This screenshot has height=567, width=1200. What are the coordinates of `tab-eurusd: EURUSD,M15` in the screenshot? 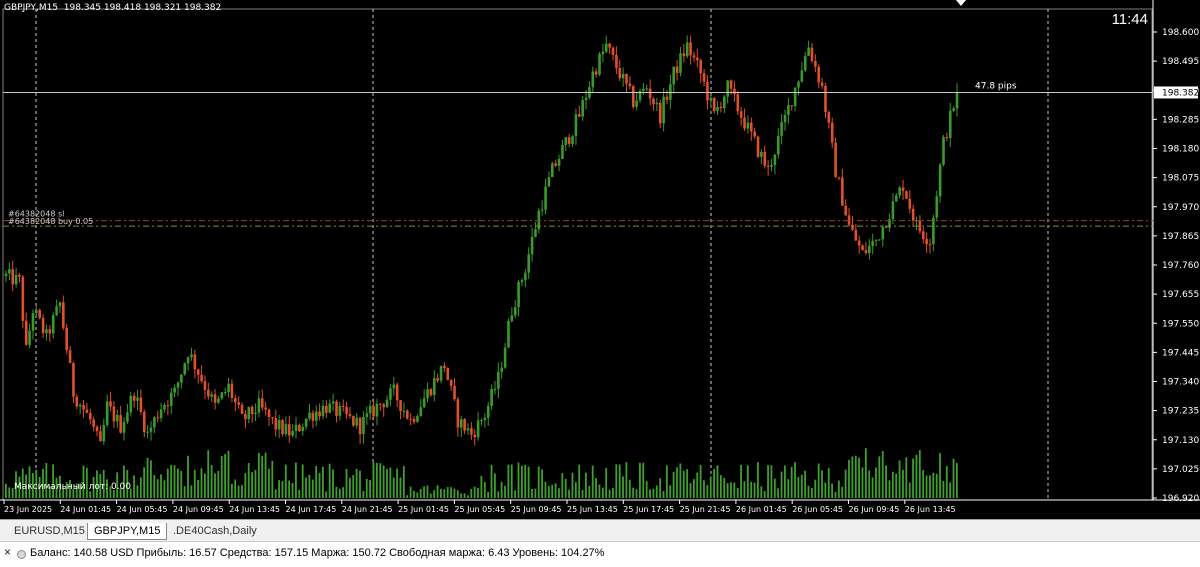 It's located at (49, 531).